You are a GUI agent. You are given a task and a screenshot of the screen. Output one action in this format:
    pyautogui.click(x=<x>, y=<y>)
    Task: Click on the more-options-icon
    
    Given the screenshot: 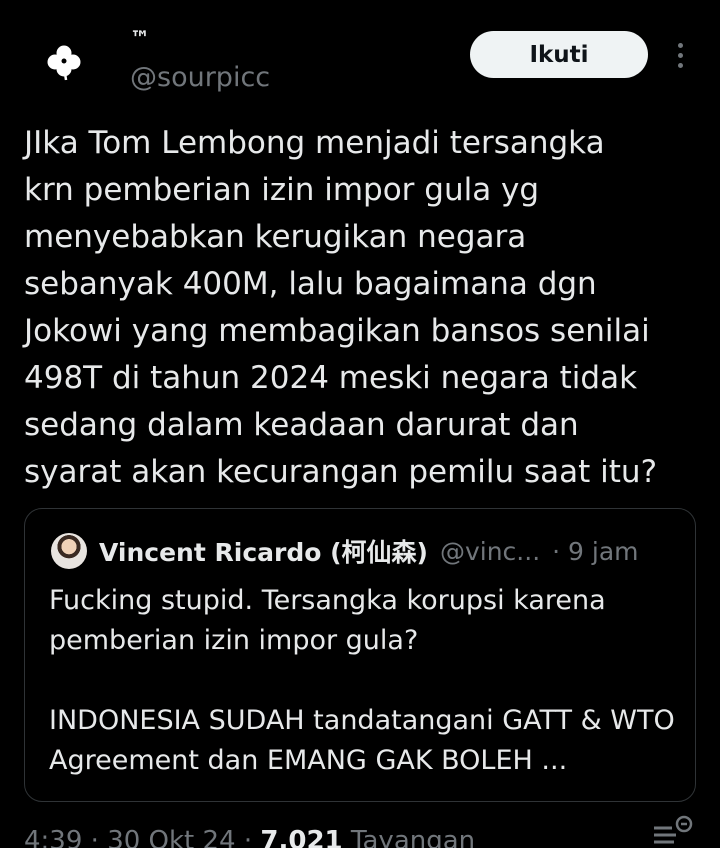 What is the action you would take?
    pyautogui.click(x=680, y=55)
    